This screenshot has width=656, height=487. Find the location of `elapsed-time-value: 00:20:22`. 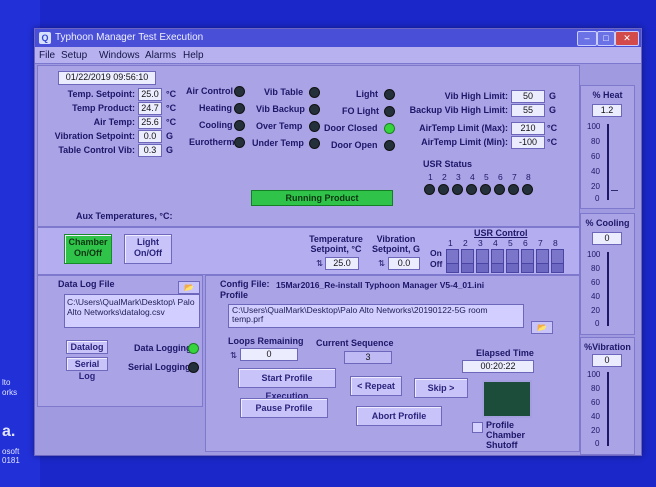

elapsed-time-value: 00:20:22 is located at coordinates (498, 366).